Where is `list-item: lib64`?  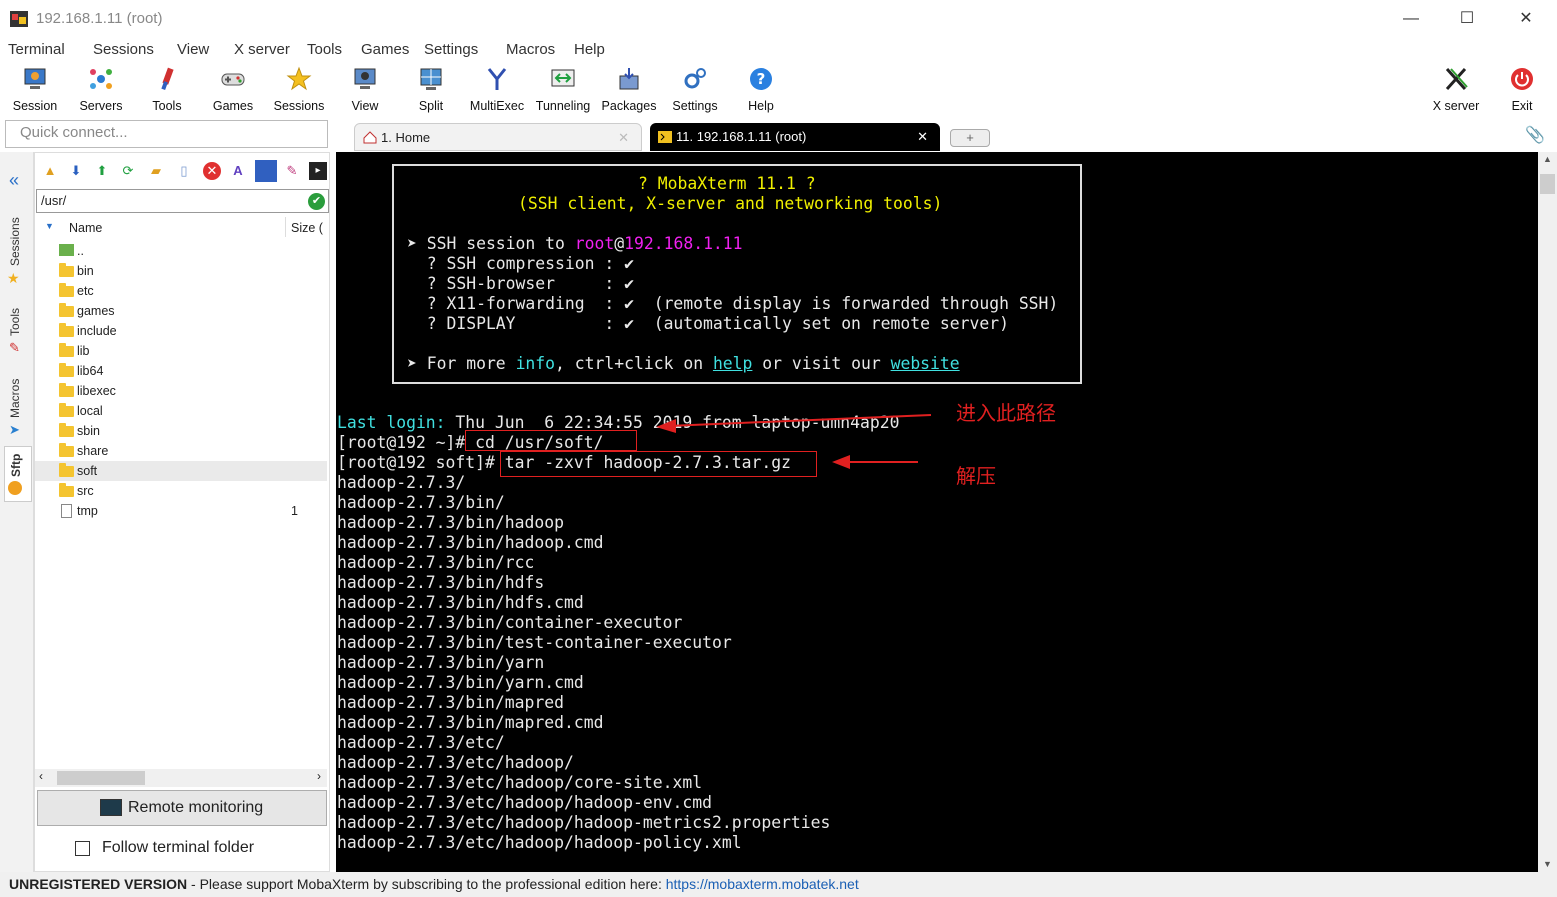 list-item: lib64 is located at coordinates (181, 371).